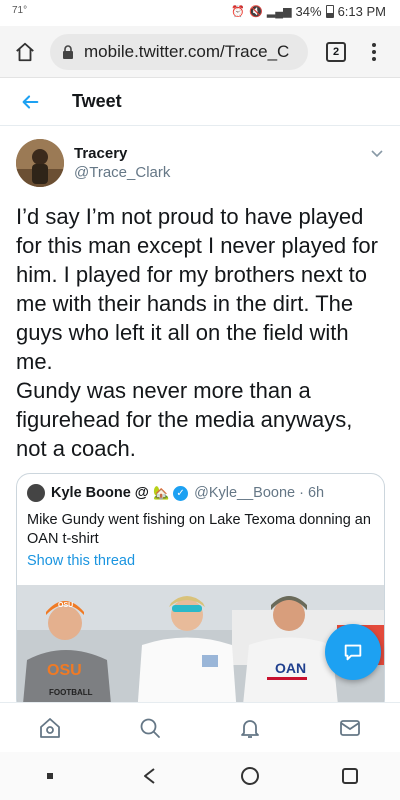 This screenshot has height=800, width=400. I want to click on chevron-down-icon, so click(377, 153).